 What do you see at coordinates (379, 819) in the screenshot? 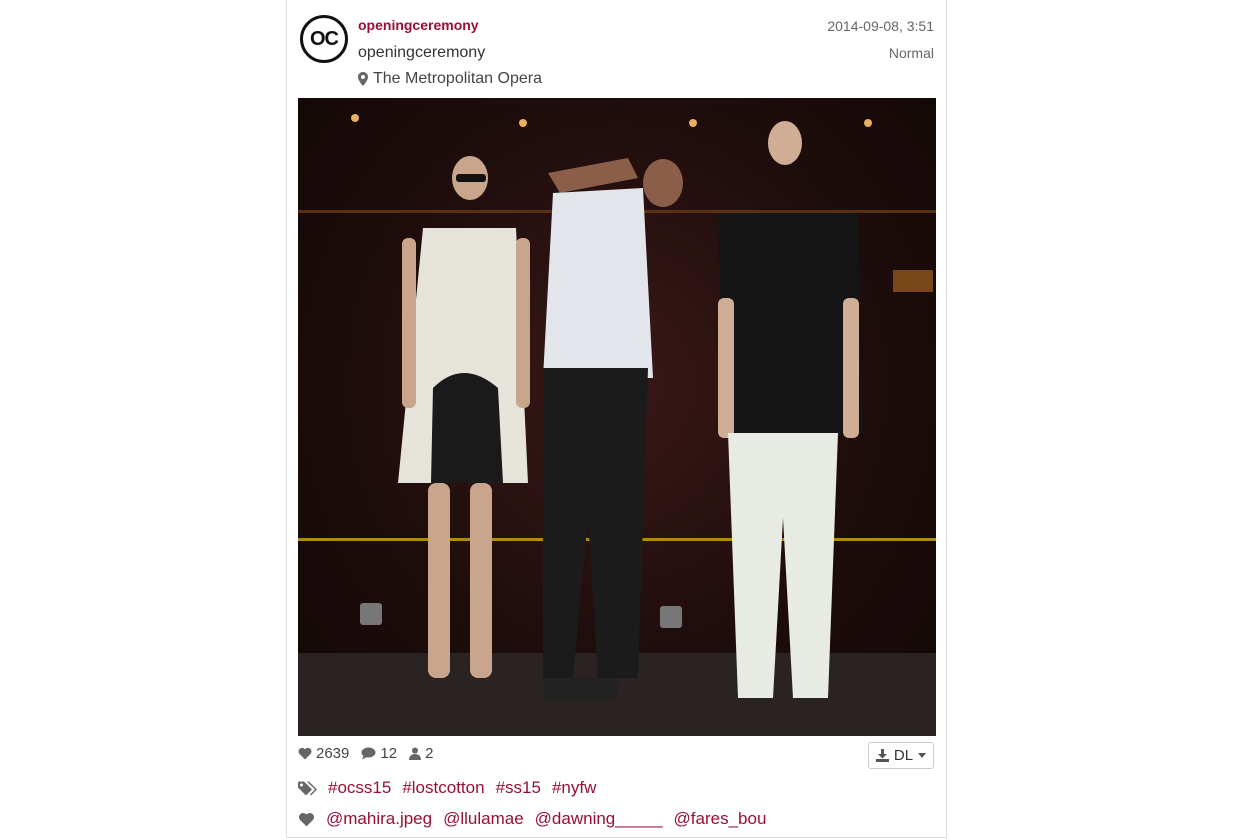
I see `mention-link: @mahira.jpeg` at bounding box center [379, 819].